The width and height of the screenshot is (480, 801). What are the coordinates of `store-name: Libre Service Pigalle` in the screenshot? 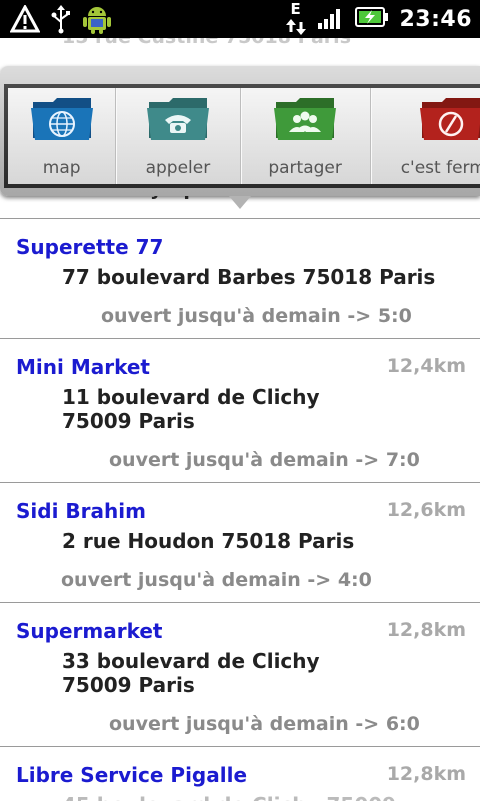 It's located at (132, 775).